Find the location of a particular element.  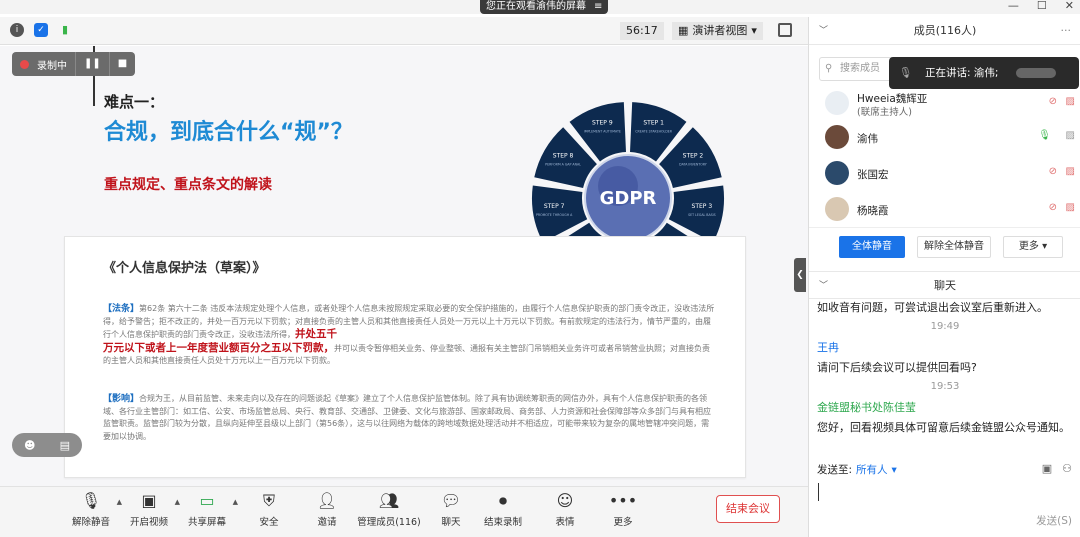

face-icon: ☻ is located at coordinates (29, 445).